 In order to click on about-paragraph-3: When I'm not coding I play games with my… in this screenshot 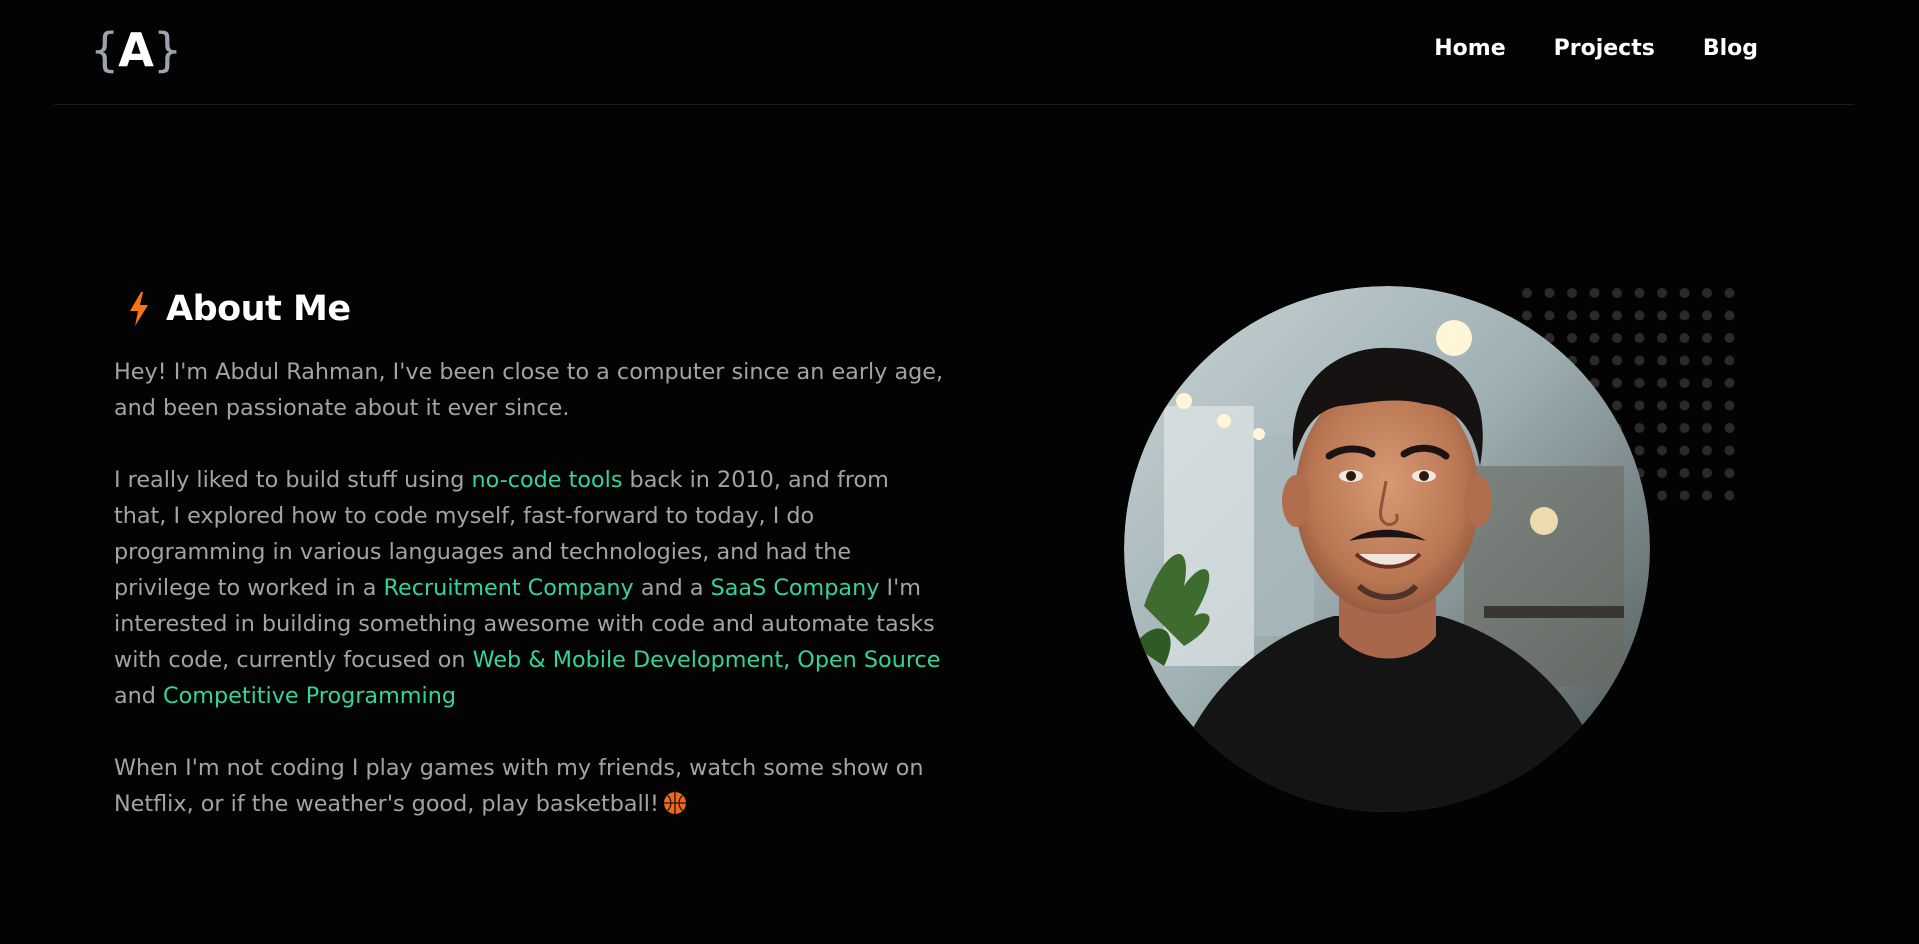, I will do `click(529, 786)`.